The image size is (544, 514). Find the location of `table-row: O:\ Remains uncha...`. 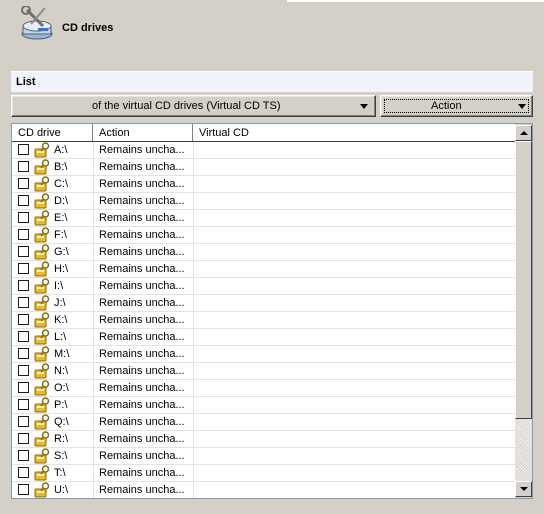

table-row: O:\ Remains uncha... is located at coordinates (263, 388).